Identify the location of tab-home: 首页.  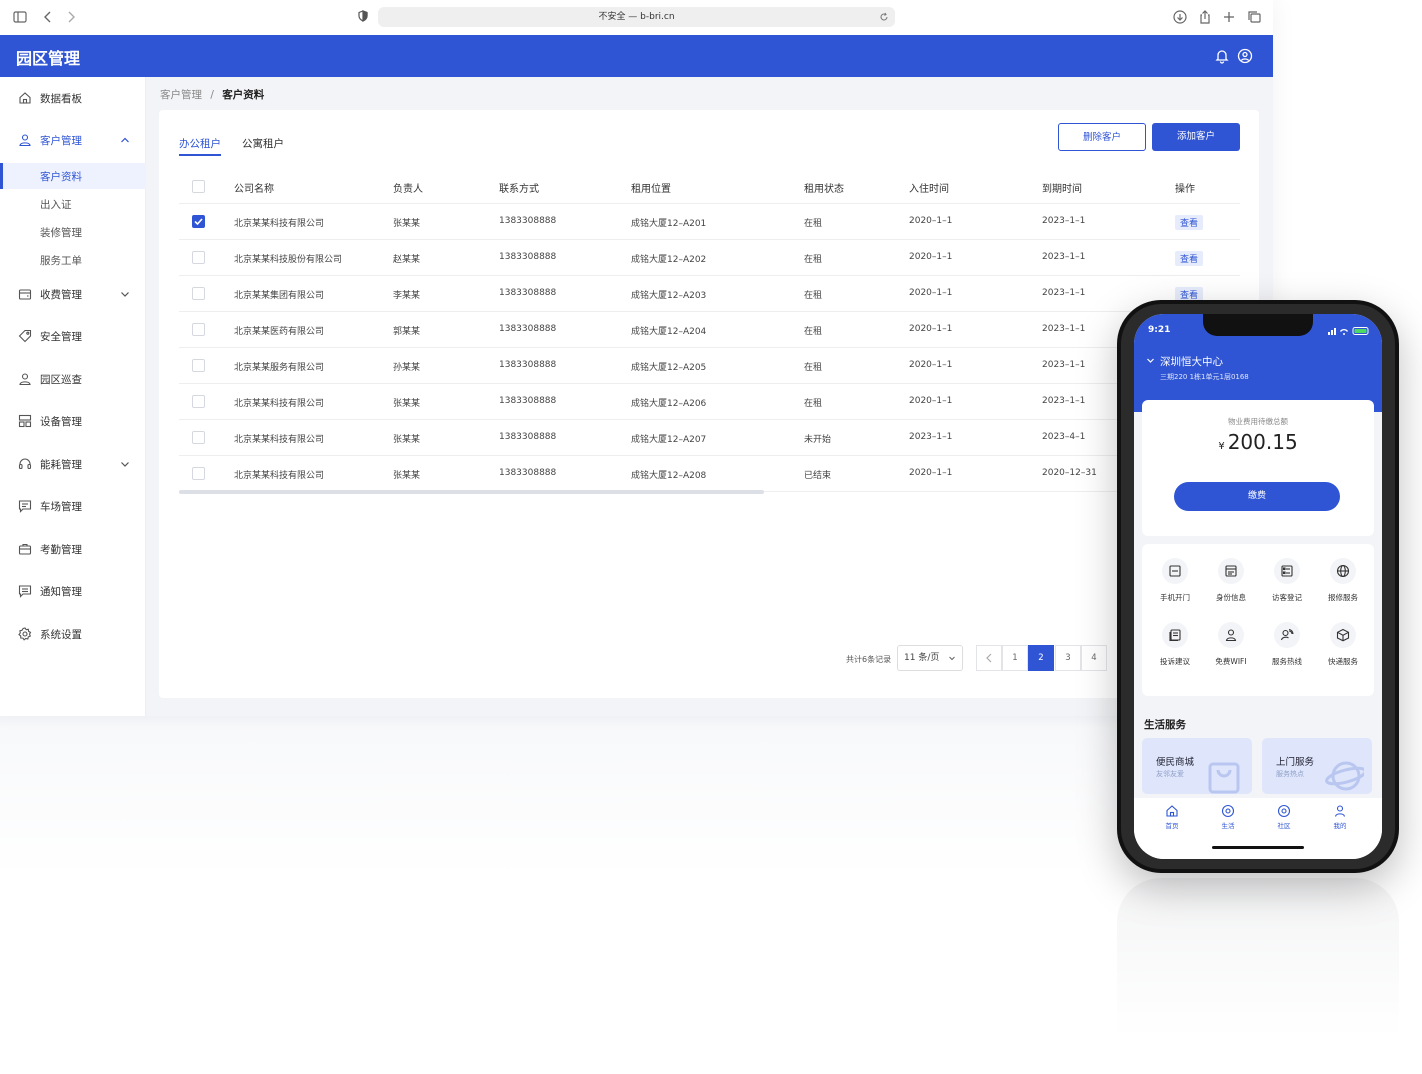
(1172, 817).